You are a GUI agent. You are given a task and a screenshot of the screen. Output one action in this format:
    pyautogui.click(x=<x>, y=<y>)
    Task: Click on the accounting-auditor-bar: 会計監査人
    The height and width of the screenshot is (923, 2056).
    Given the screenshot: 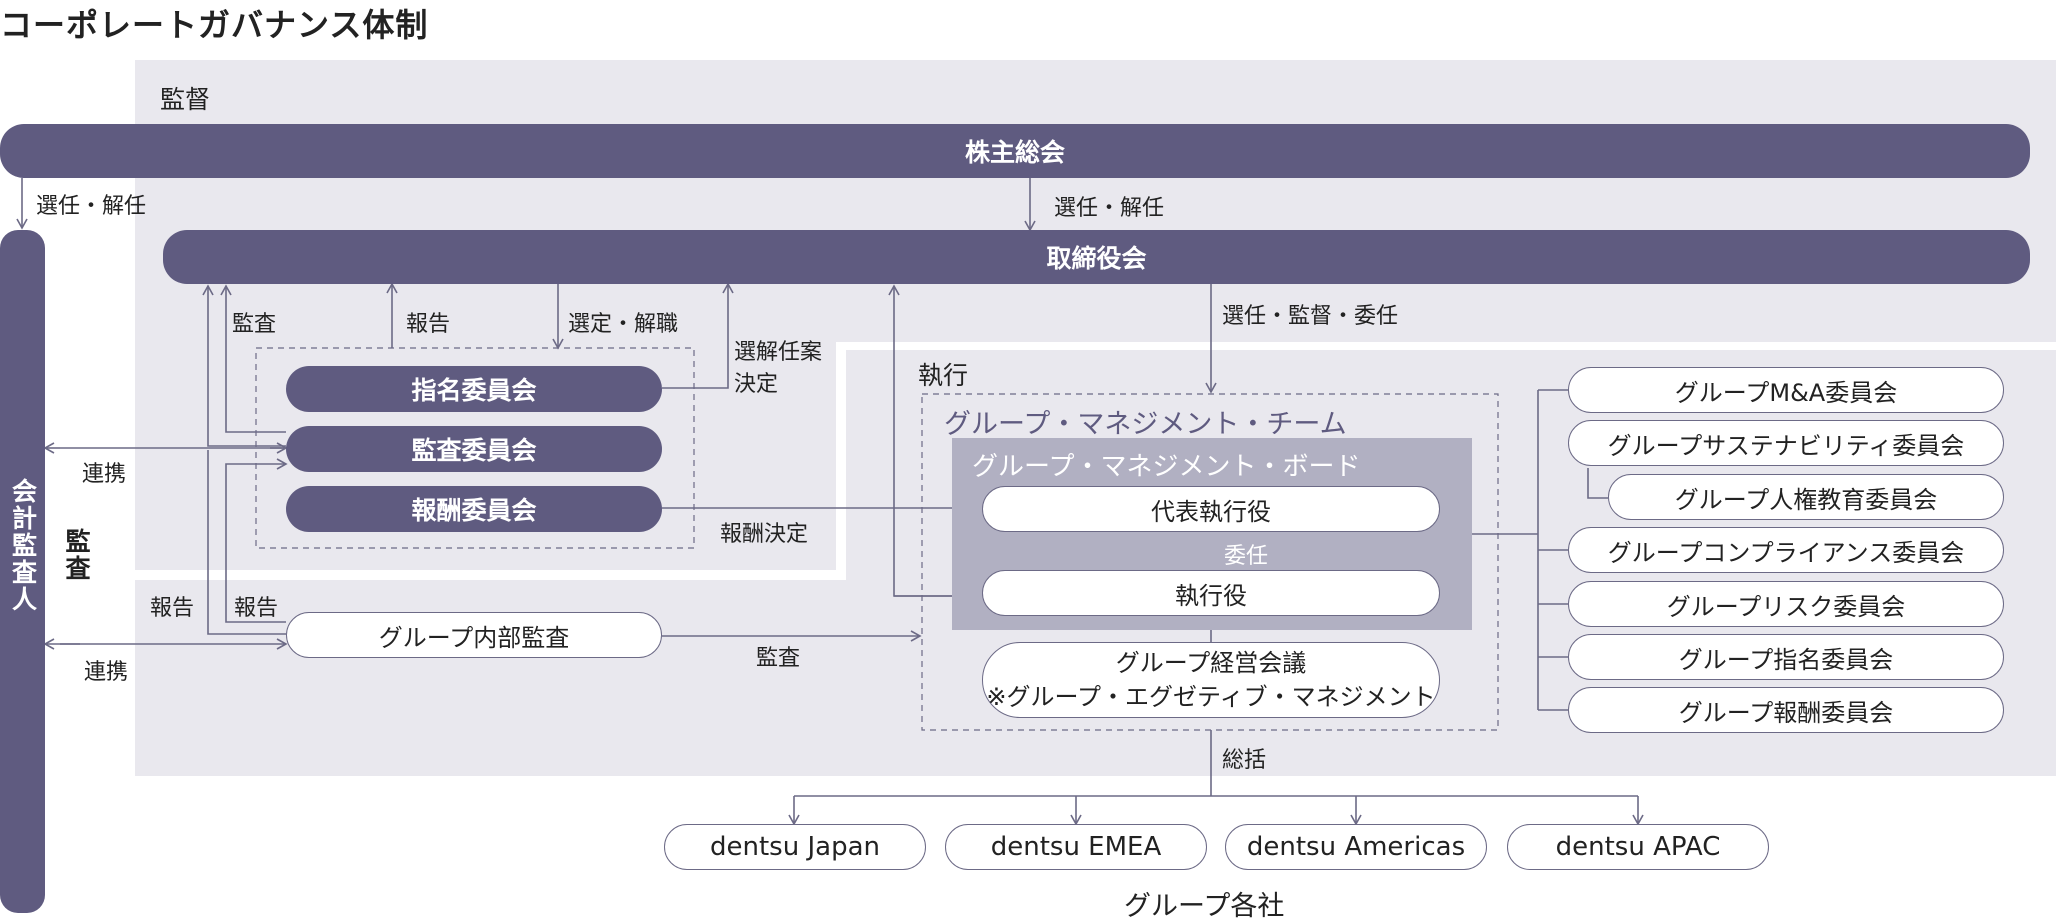 What is the action you would take?
    pyautogui.click(x=22, y=571)
    